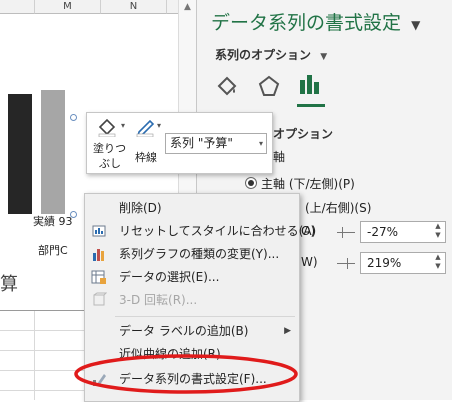 The image size is (452, 402). I want to click on menu-item-label: 削除(D), so click(140, 208).